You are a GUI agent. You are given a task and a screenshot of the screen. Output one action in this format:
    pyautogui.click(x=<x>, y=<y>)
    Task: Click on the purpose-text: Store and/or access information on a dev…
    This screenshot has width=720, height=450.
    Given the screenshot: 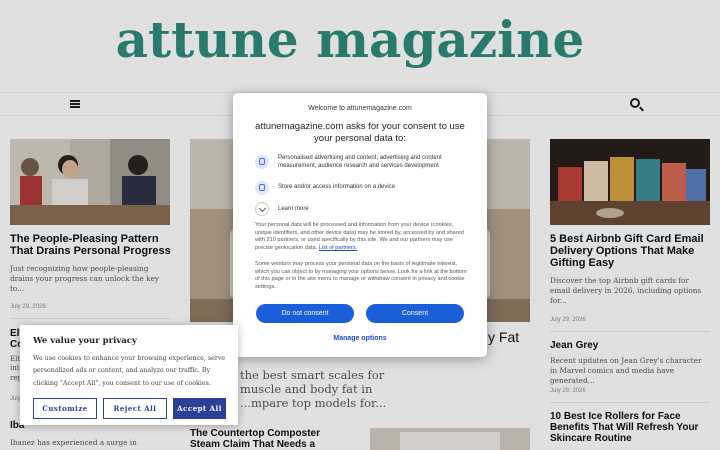 What is the action you would take?
    pyautogui.click(x=337, y=187)
    